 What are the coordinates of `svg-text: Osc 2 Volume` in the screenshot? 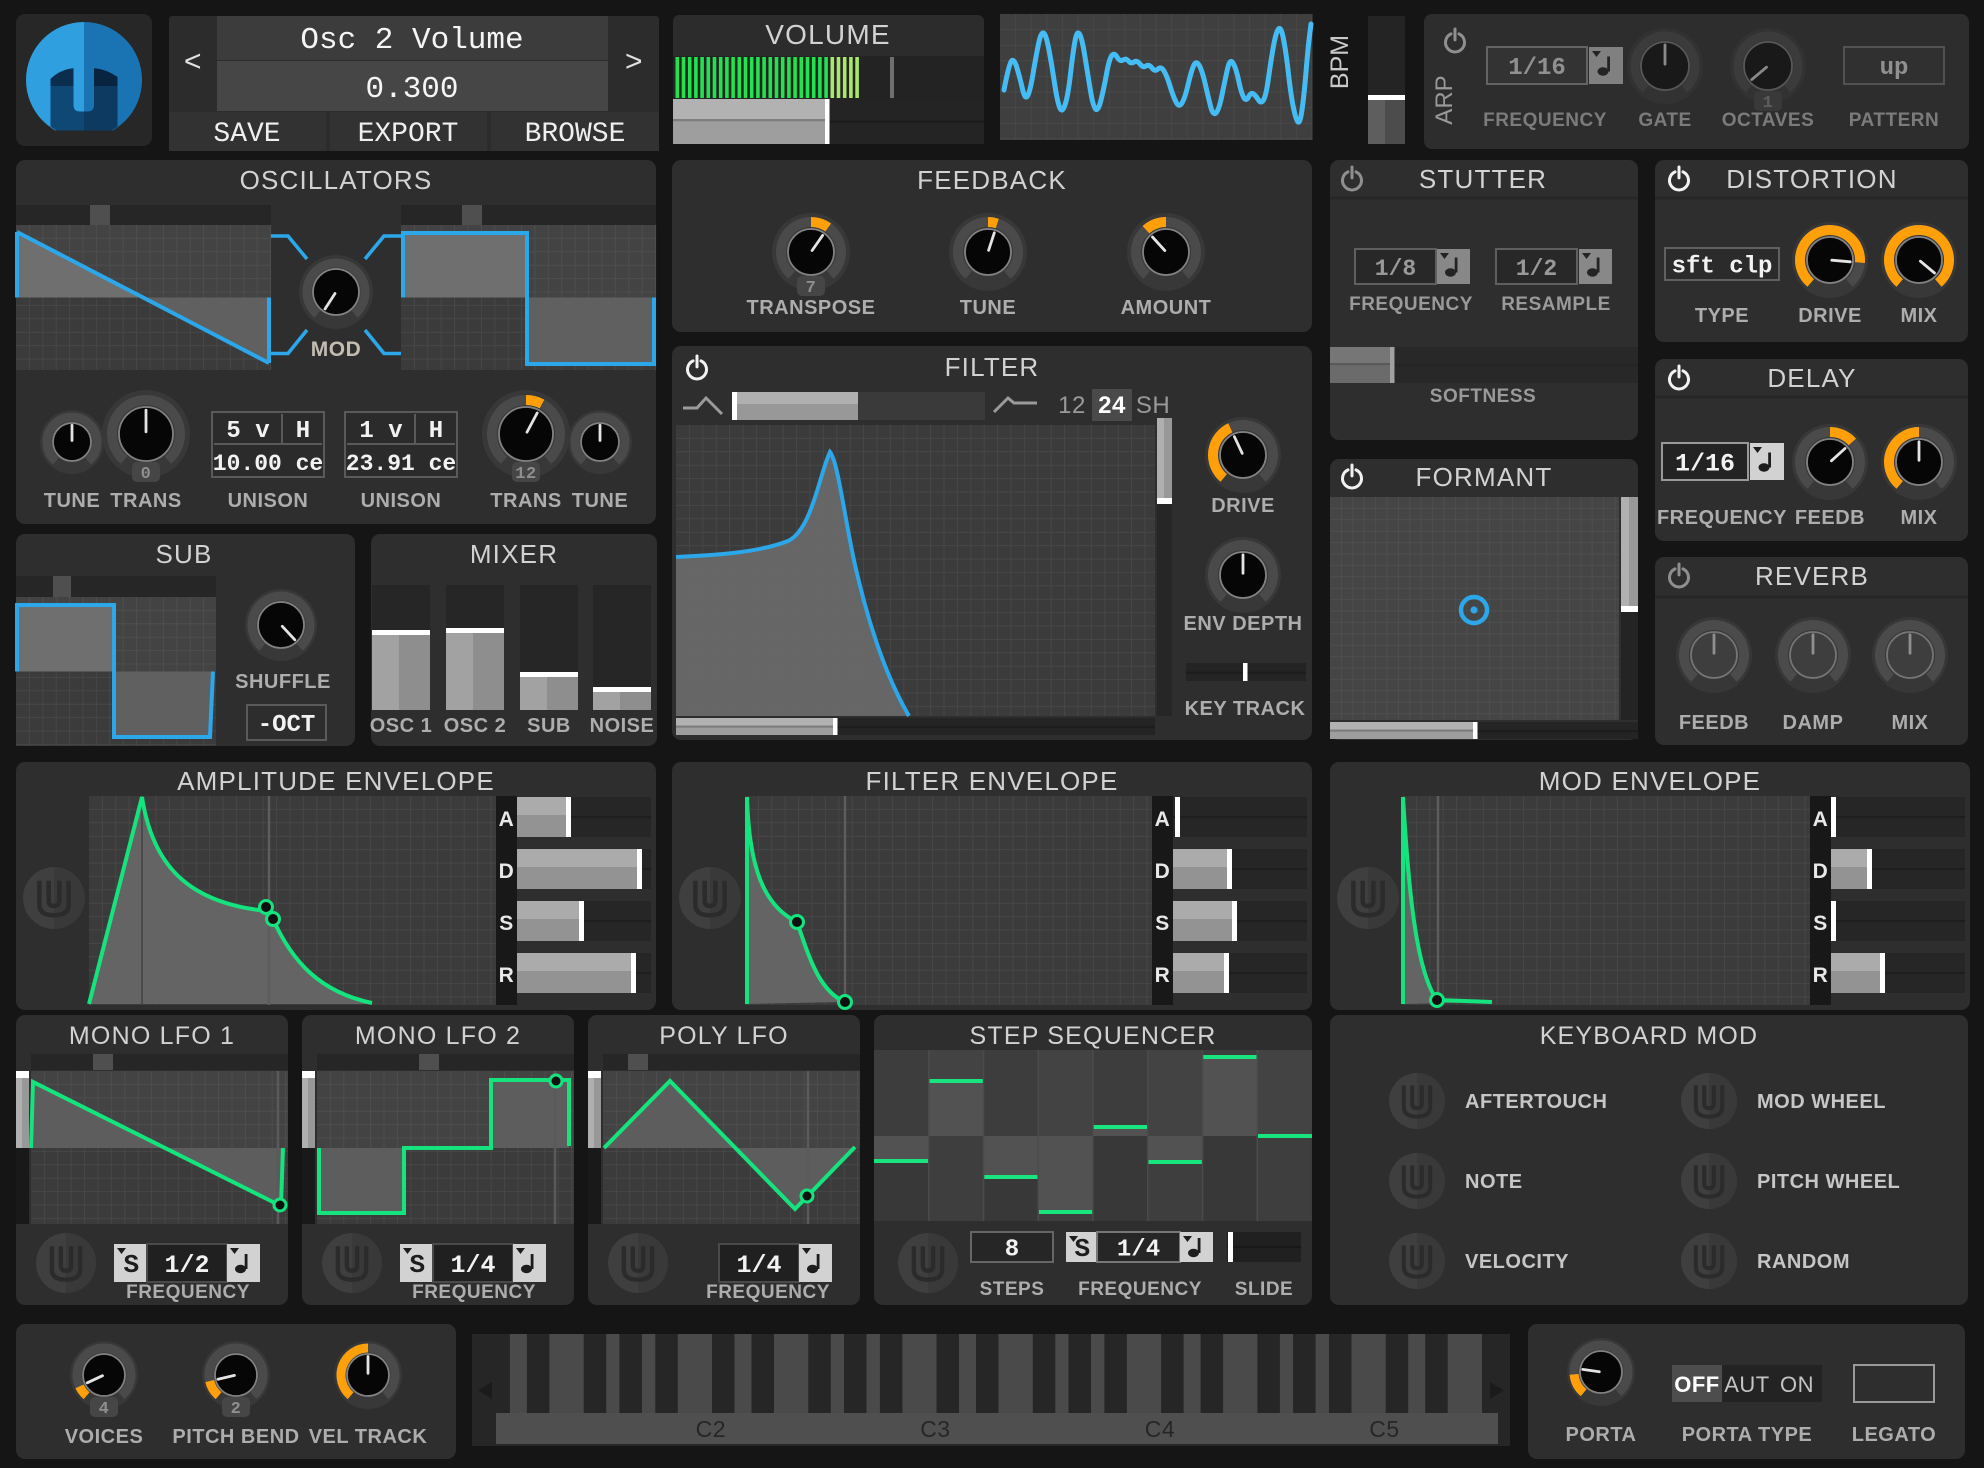 It's located at (411, 40).